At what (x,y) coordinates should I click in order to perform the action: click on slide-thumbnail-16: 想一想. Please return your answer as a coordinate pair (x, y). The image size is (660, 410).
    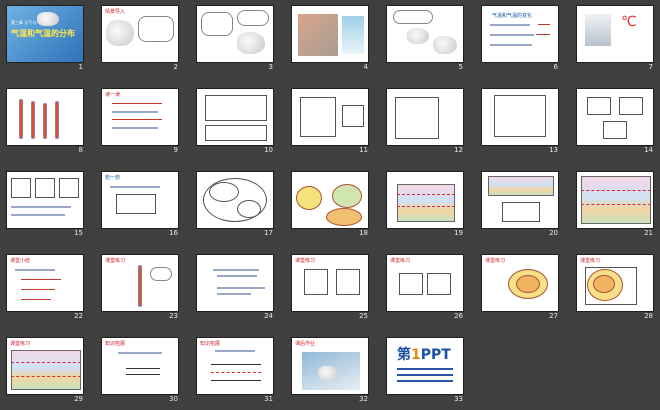
    Looking at the image, I should click on (140, 200).